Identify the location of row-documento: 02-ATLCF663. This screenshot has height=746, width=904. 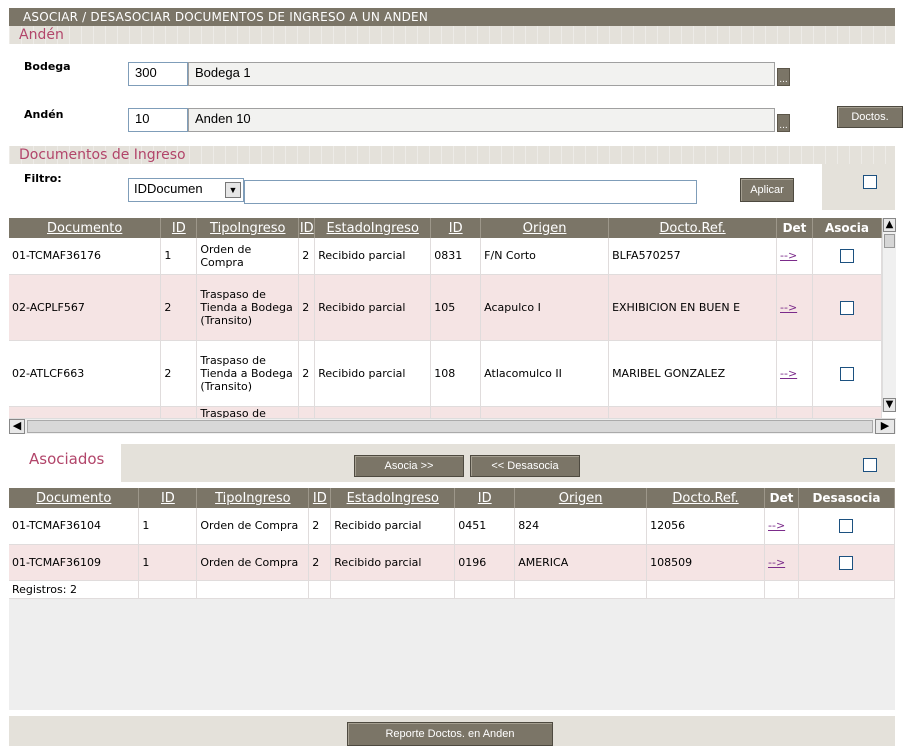
(85, 373).